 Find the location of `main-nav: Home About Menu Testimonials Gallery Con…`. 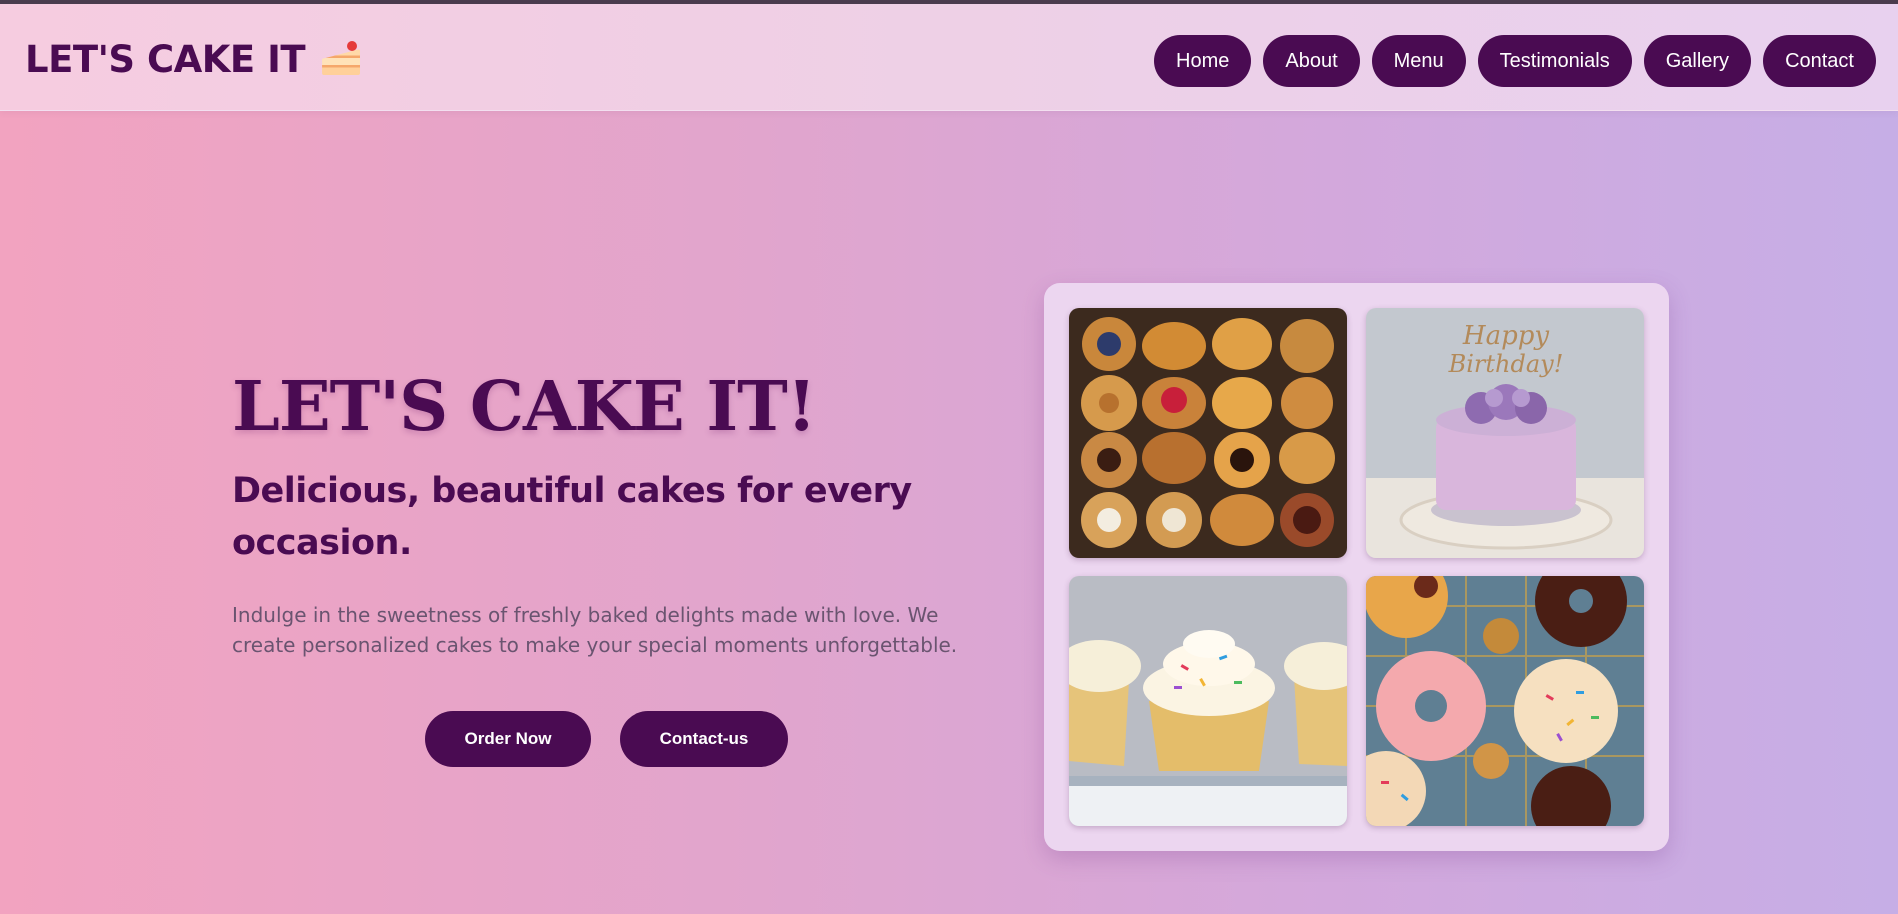

main-nav: Home About Menu Testimonials Gallery Con… is located at coordinates (1515, 61).